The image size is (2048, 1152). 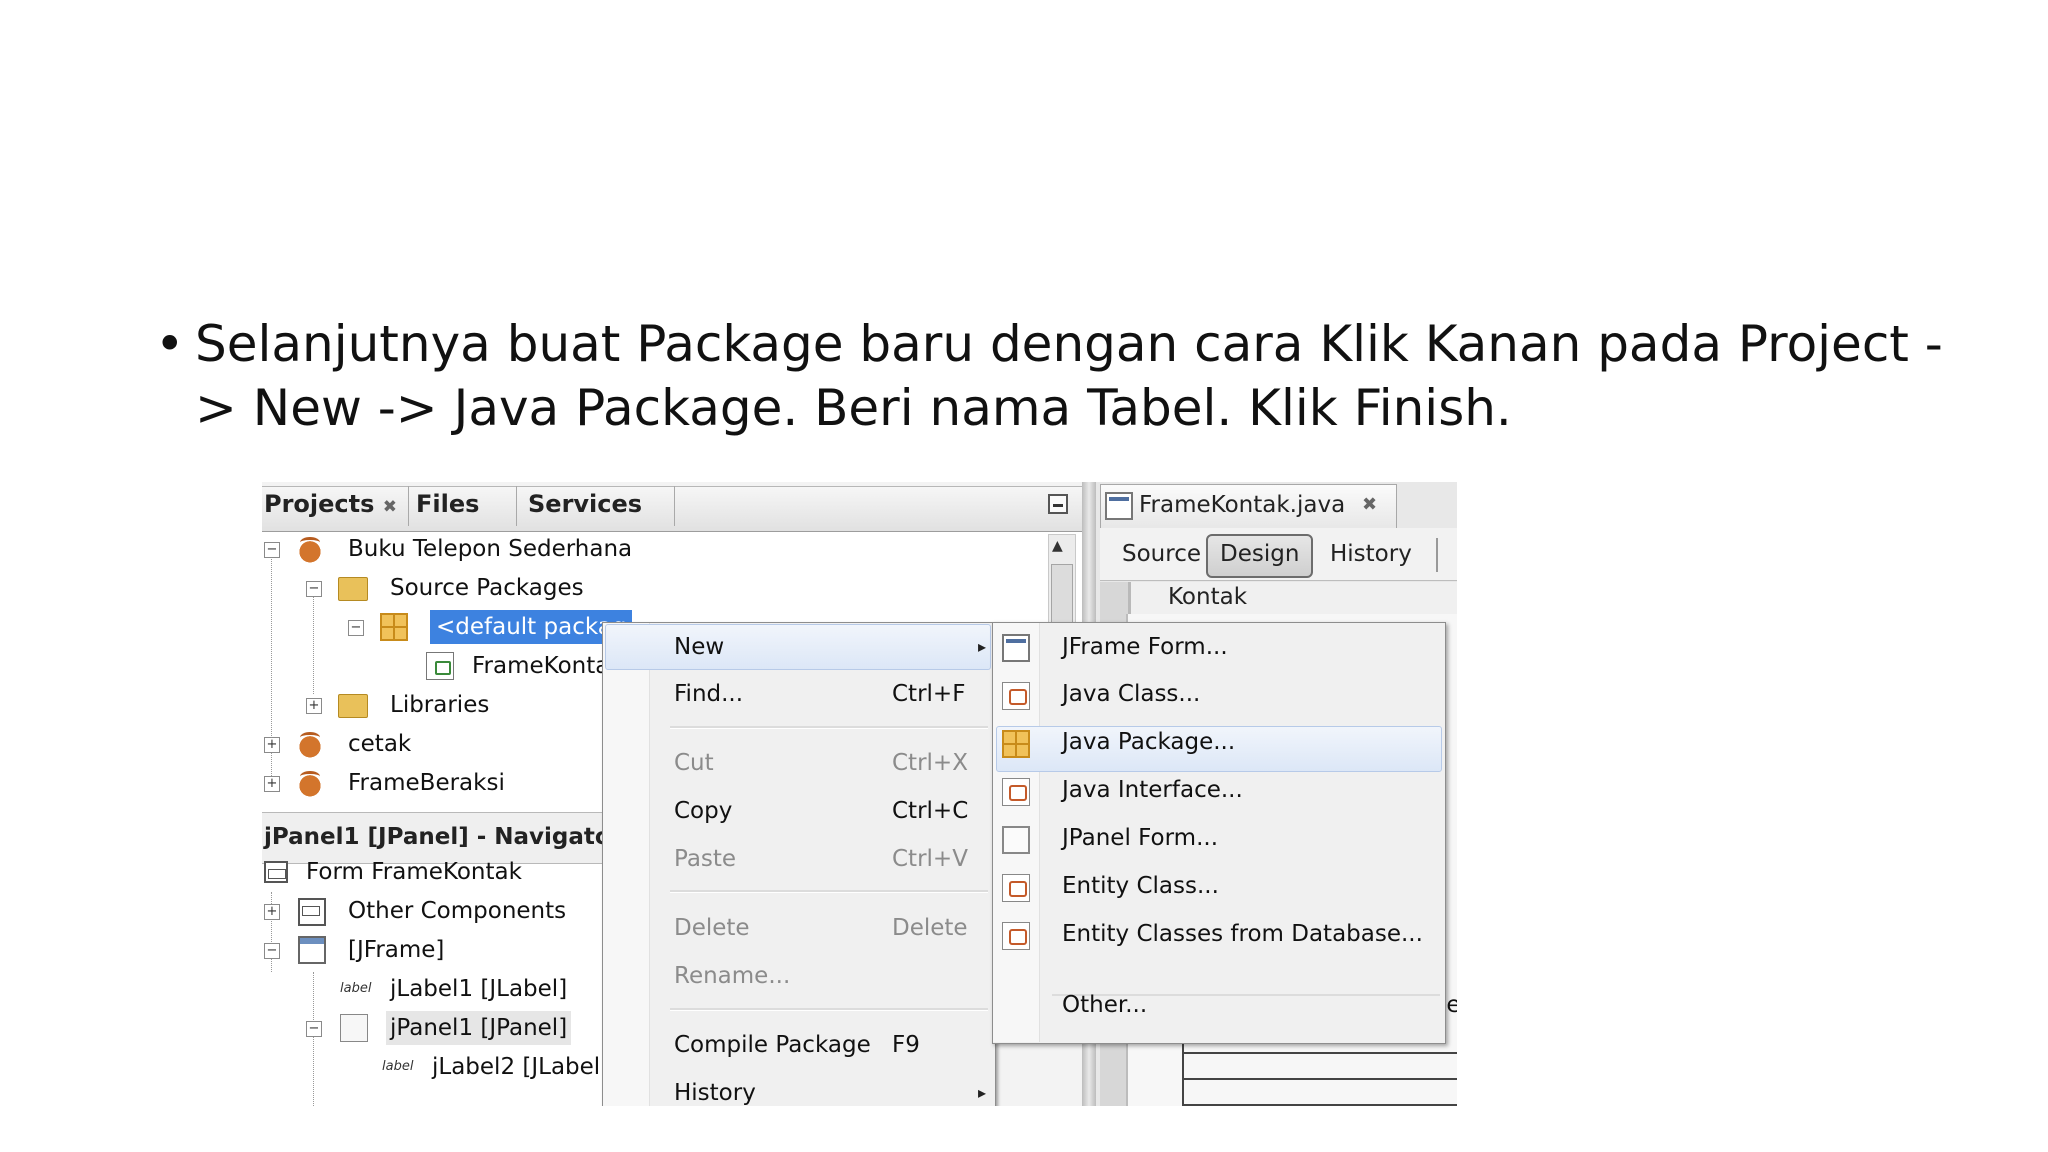 What do you see at coordinates (1016, 696) in the screenshot?
I see `java-class-icon` at bounding box center [1016, 696].